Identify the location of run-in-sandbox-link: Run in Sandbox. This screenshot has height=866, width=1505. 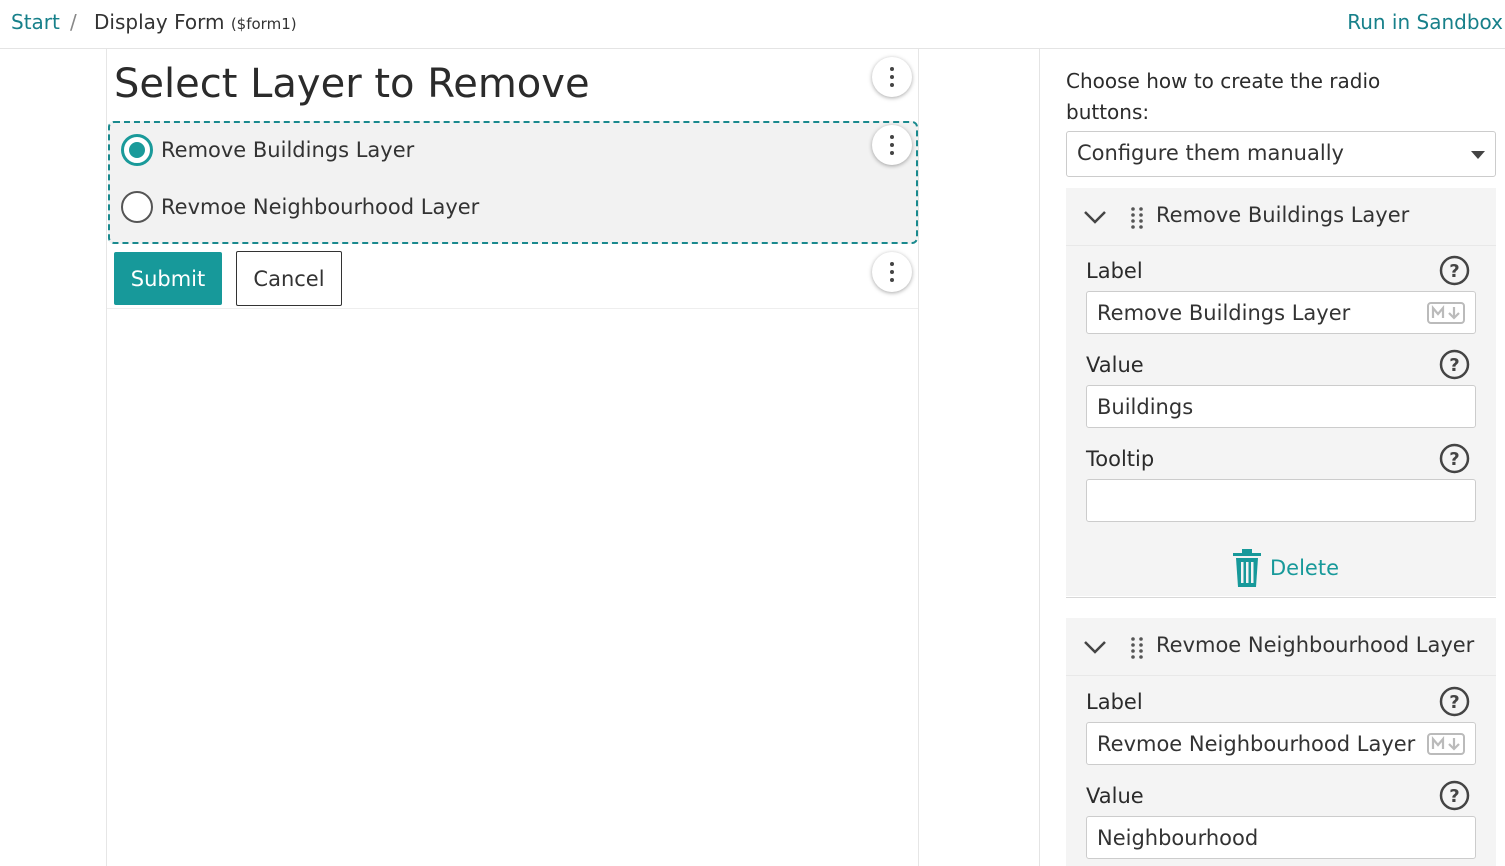
(1425, 22).